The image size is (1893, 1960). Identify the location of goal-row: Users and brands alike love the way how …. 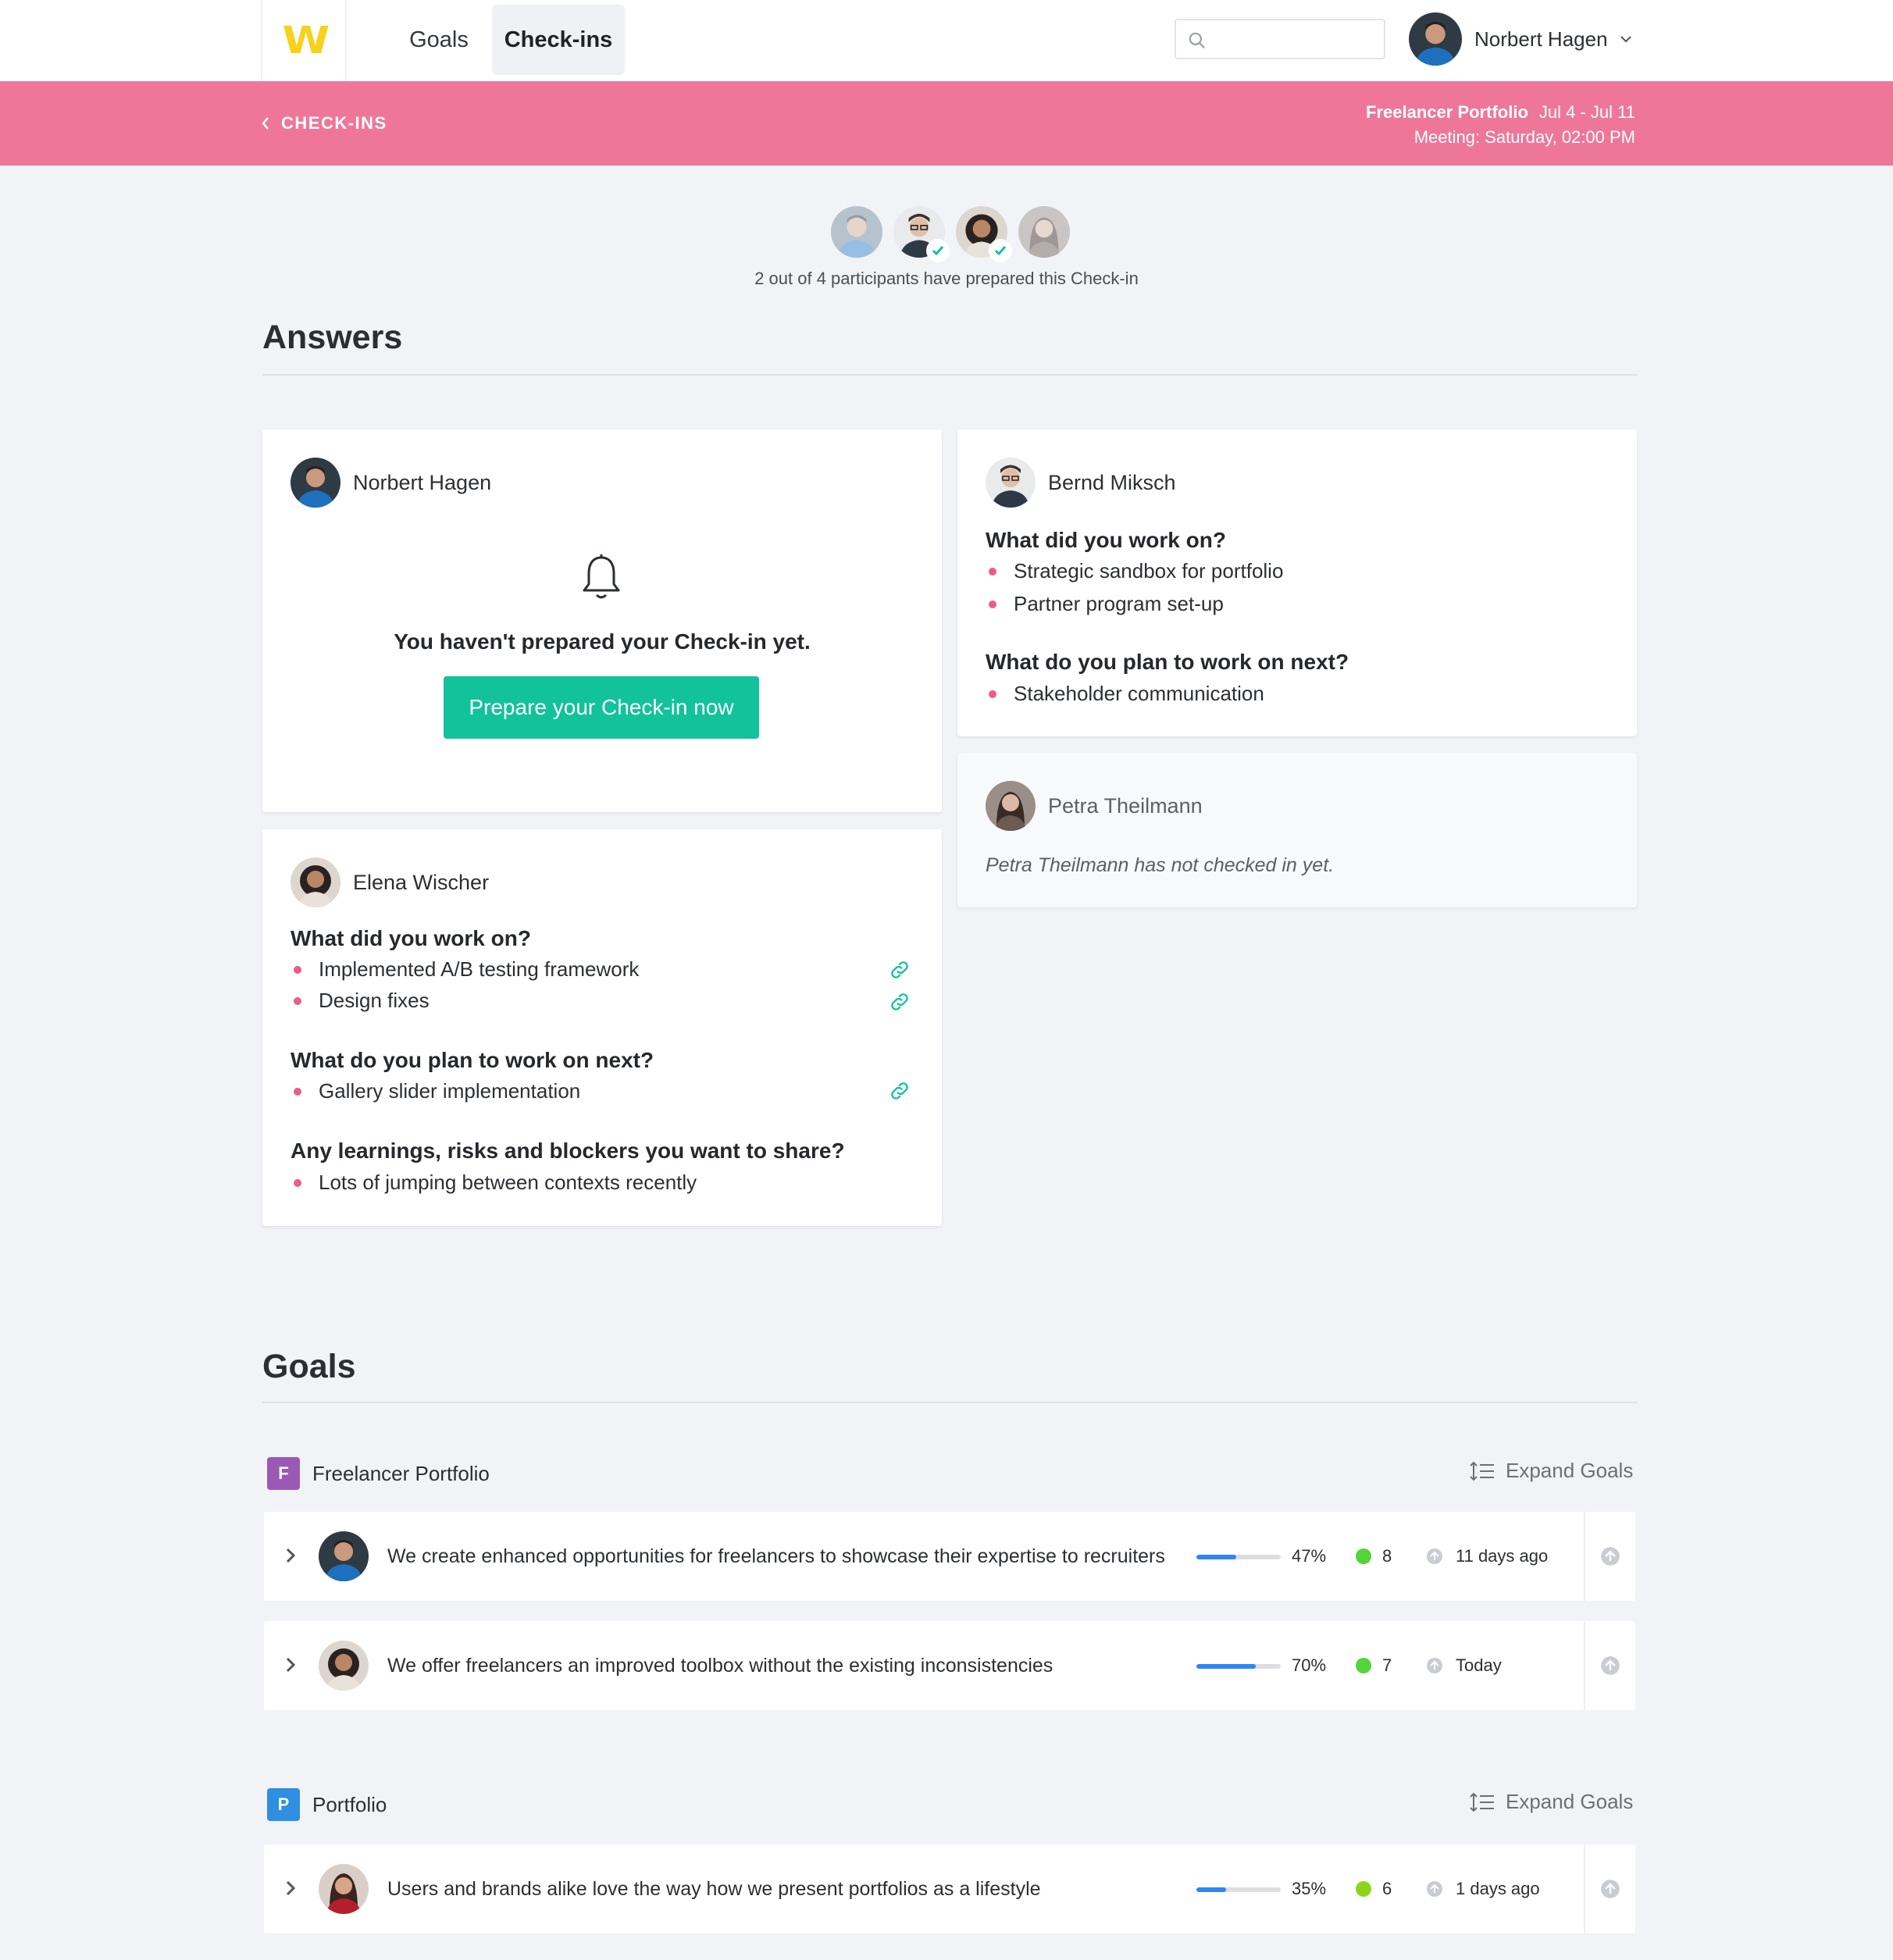
(950, 1888).